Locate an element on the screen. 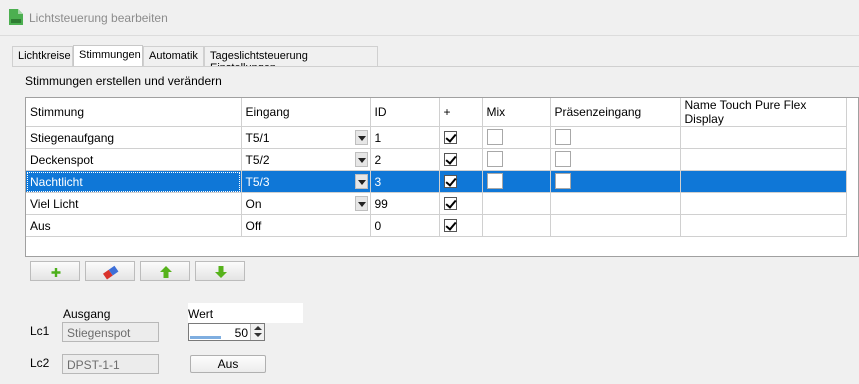  plus-icon is located at coordinates (56, 272).